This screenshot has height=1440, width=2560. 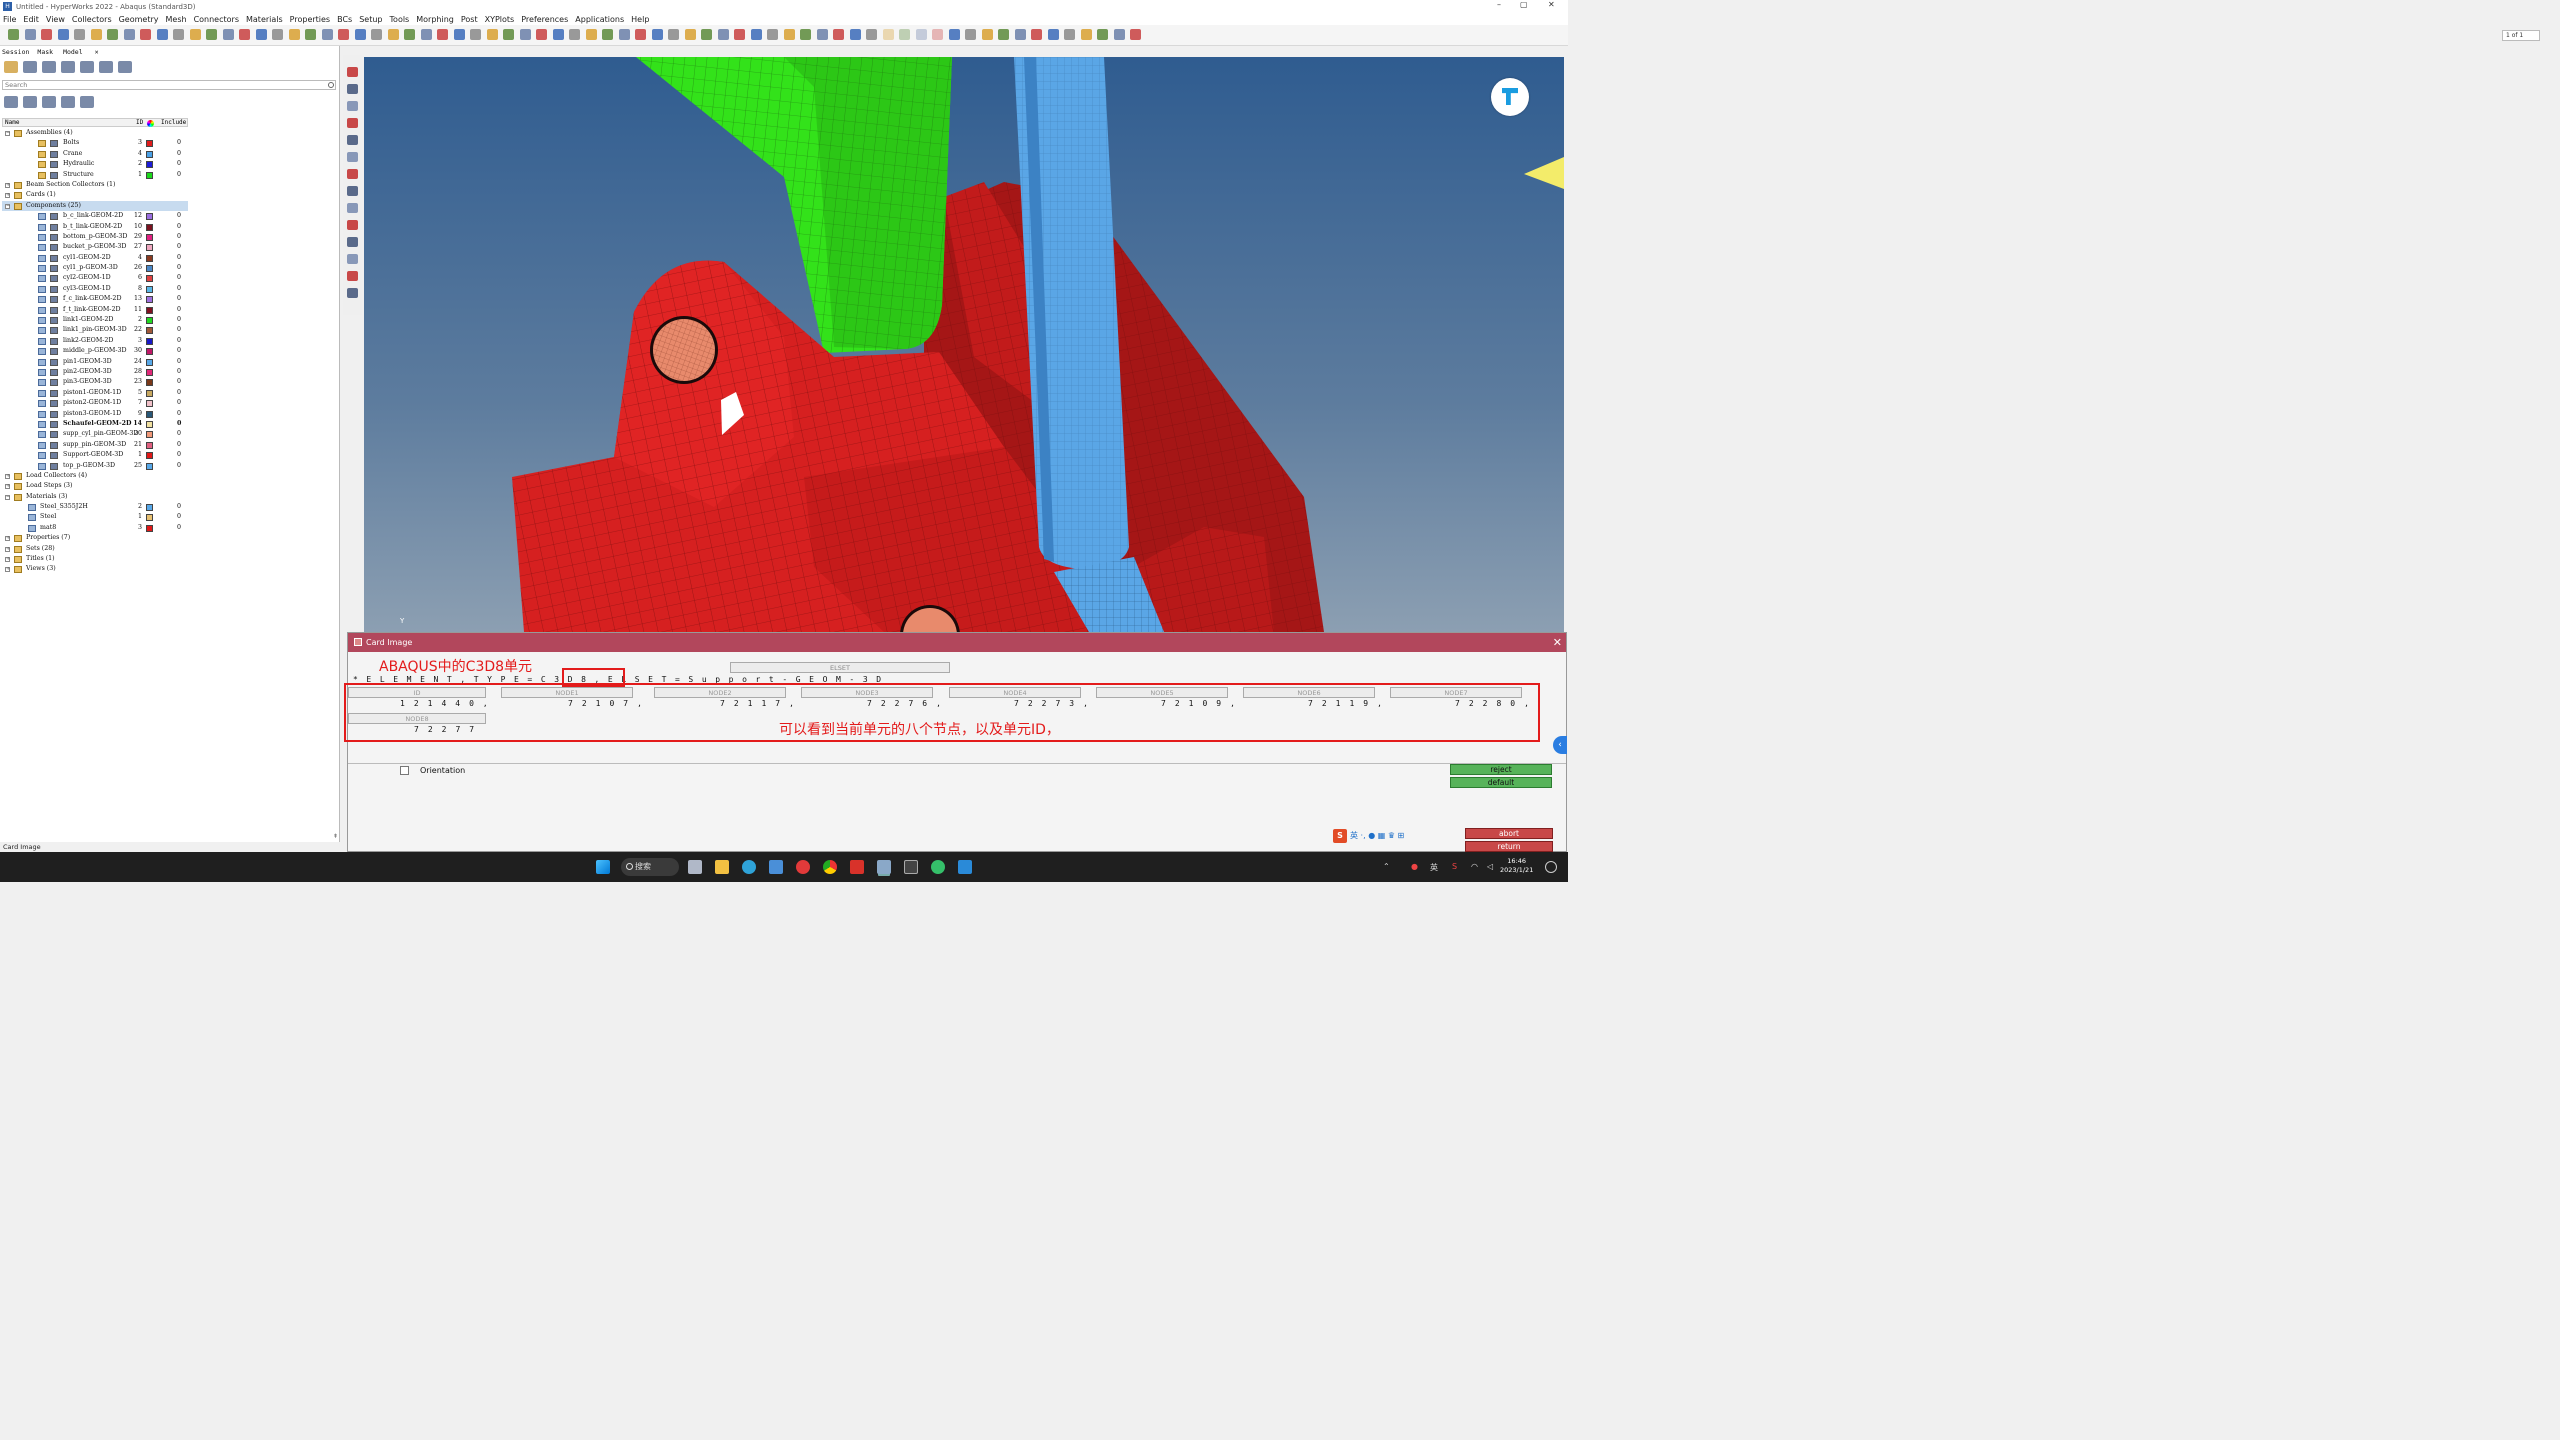 I want to click on tree-row: + Views (3), so click(x=95, y=569).